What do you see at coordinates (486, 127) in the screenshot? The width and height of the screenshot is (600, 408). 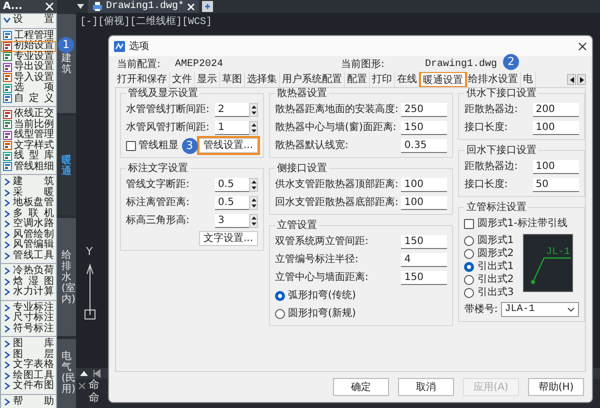 I see `field-label: 接口长度:` at bounding box center [486, 127].